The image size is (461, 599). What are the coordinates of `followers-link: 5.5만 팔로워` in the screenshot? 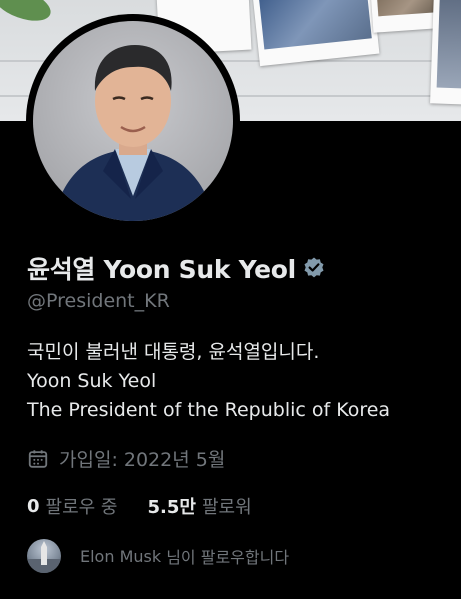 It's located at (200, 506).